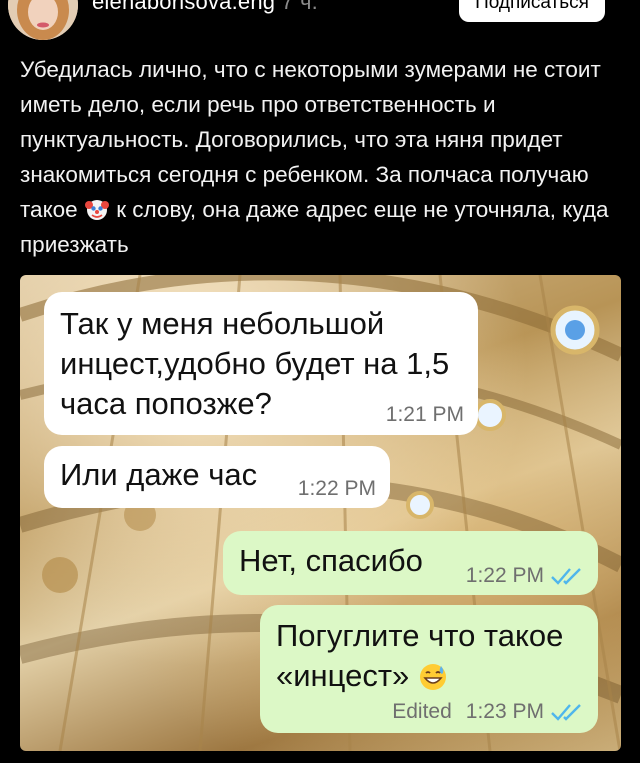 Image resolution: width=640 pixels, height=763 pixels. What do you see at coordinates (422, 711) in the screenshot?
I see `edited-label: Edited` at bounding box center [422, 711].